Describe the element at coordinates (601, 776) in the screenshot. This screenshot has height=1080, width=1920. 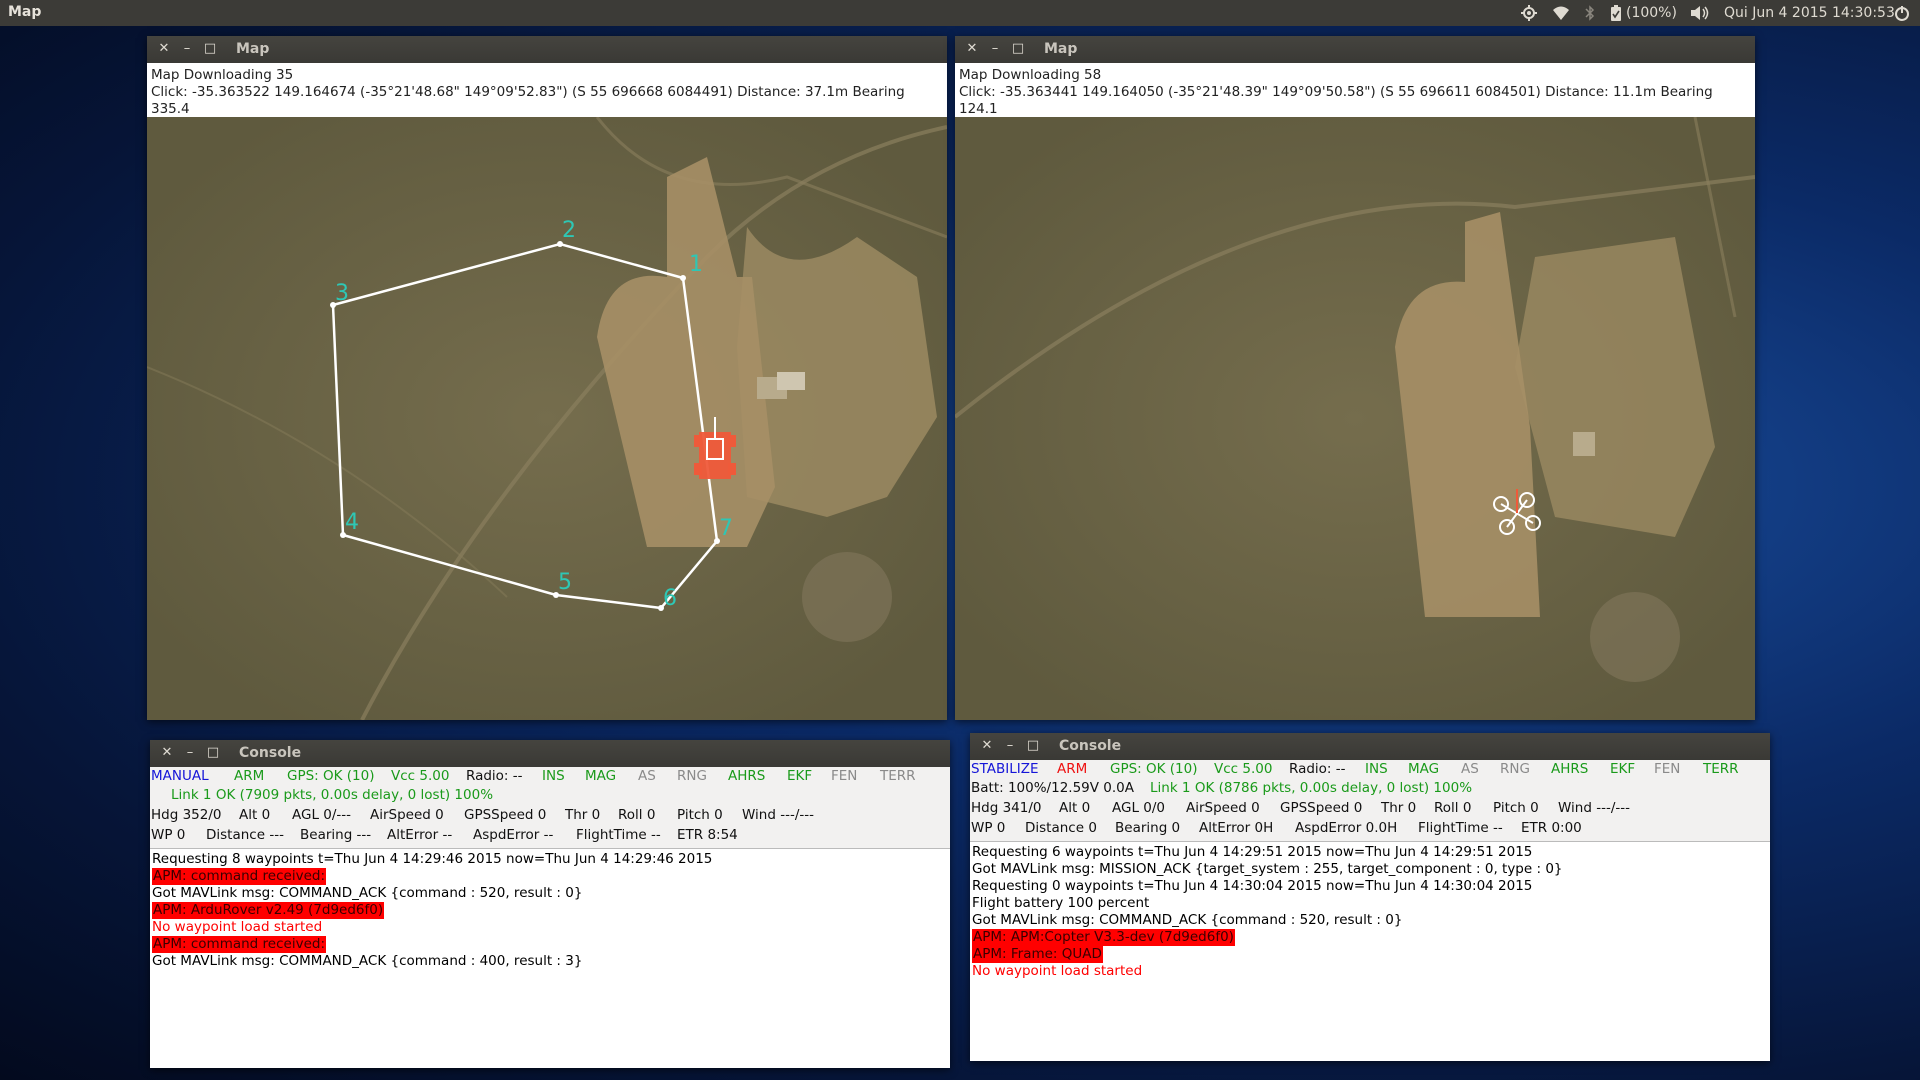
I see `mag-status: MAG` at that location.